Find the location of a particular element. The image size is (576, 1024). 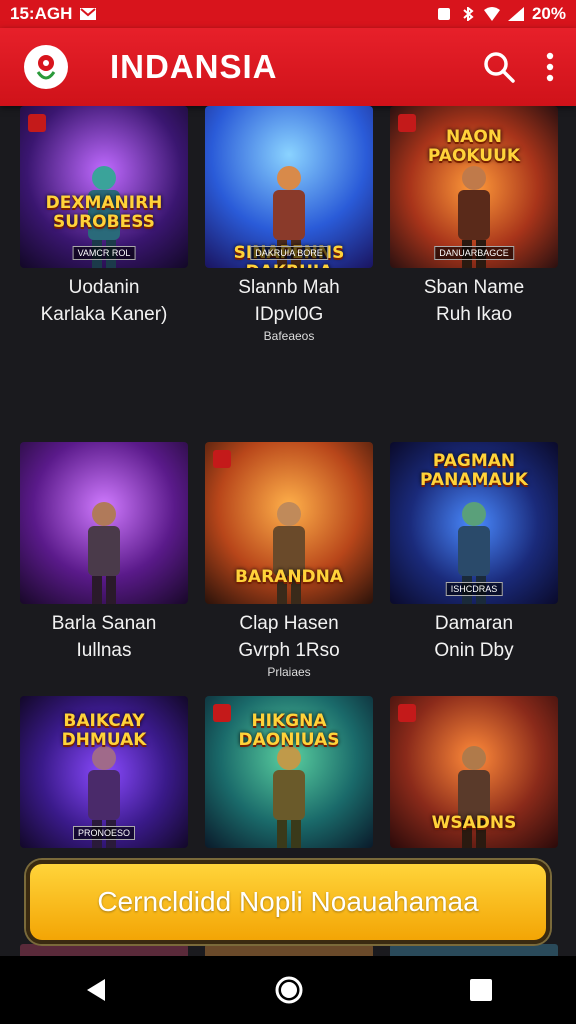

more-vert-icon is located at coordinates (550, 67).